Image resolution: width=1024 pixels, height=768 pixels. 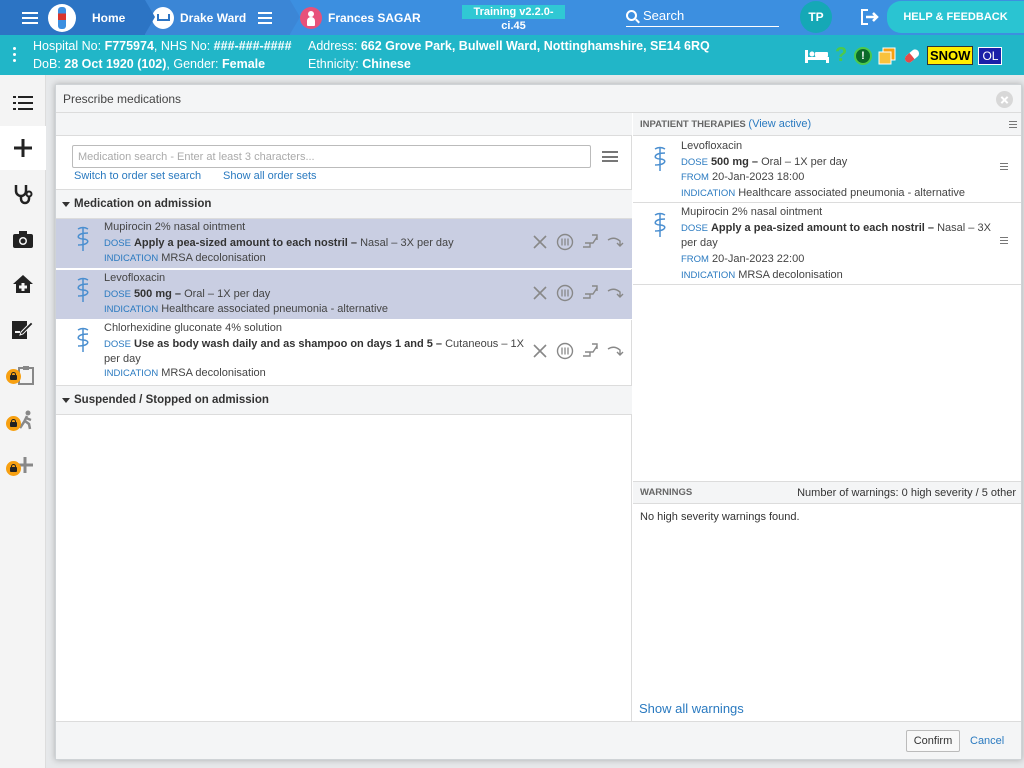 I want to click on medication-name: Levofloxacin, so click(x=712, y=146).